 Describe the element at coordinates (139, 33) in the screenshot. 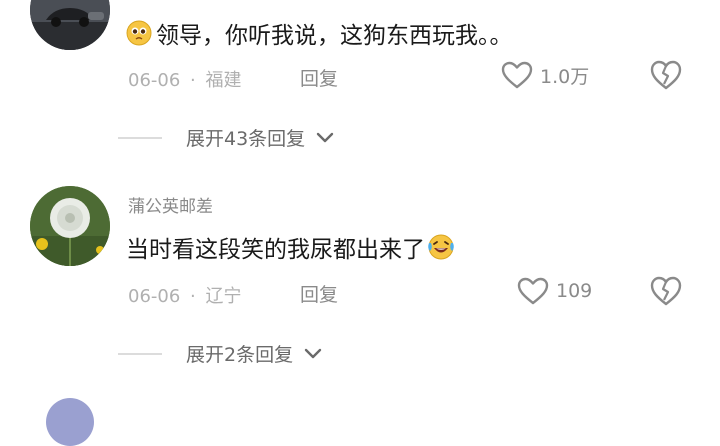

I see `pleading-face-icon` at that location.